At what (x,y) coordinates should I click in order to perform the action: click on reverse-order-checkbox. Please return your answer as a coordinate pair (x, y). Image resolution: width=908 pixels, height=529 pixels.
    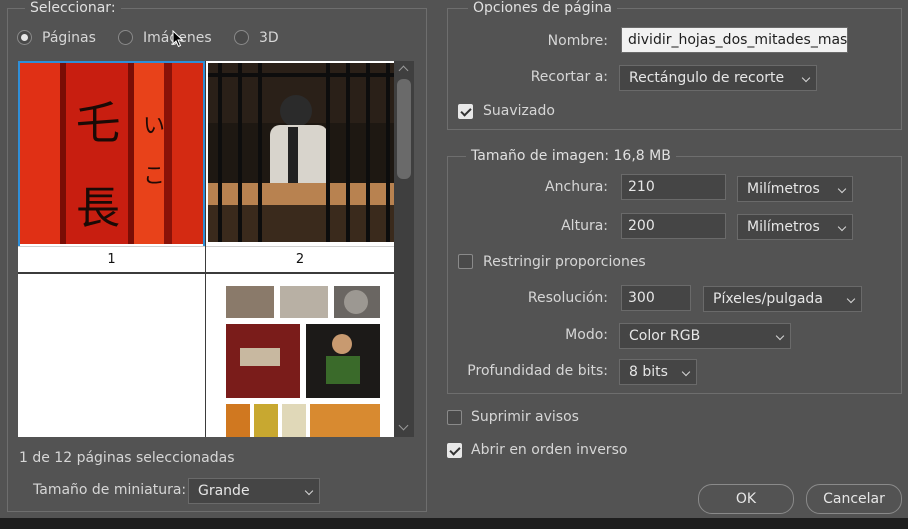
    Looking at the image, I should click on (454, 450).